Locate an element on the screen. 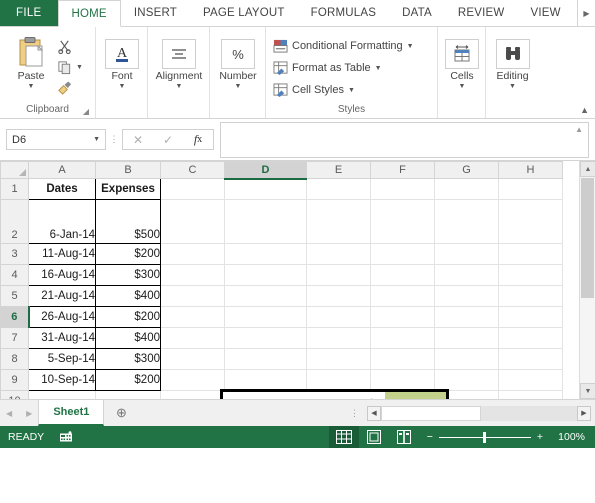 The width and height of the screenshot is (595, 503). format-painter-button is located at coordinates (69, 88).